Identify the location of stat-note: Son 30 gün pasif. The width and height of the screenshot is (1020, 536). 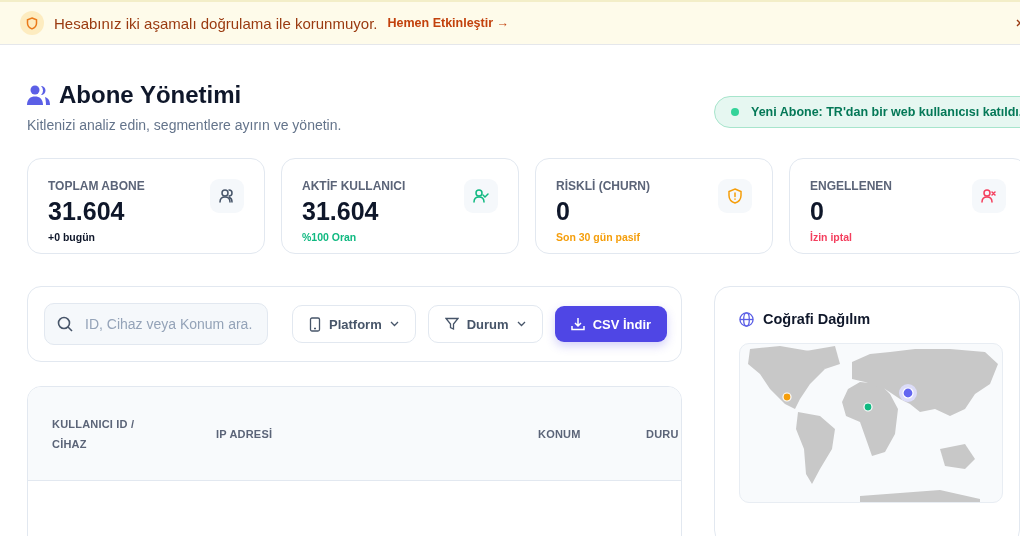
(598, 237).